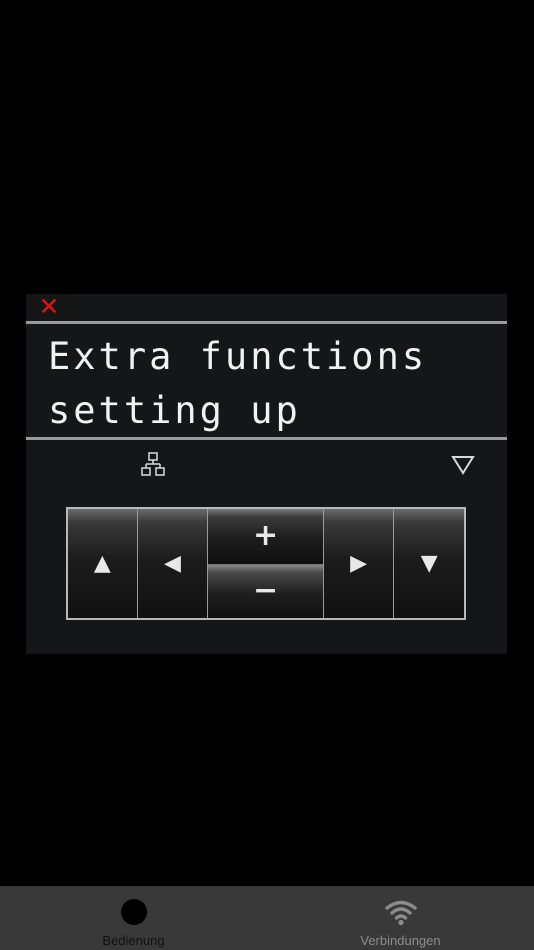  What do you see at coordinates (266, 322) in the screenshot?
I see `divider-top` at bounding box center [266, 322].